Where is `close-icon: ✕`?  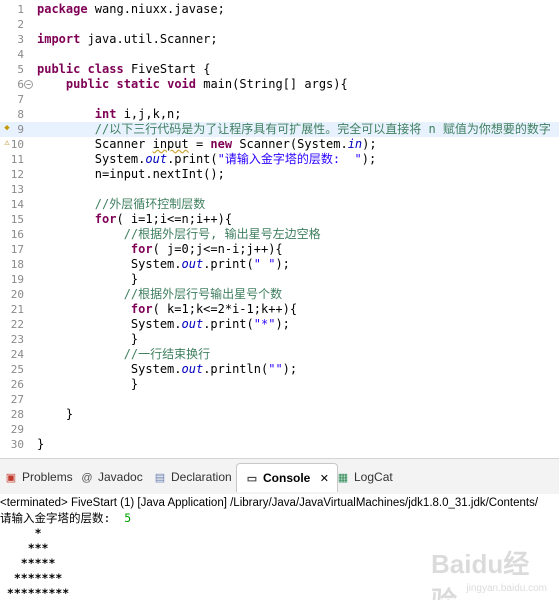 close-icon: ✕ is located at coordinates (324, 479).